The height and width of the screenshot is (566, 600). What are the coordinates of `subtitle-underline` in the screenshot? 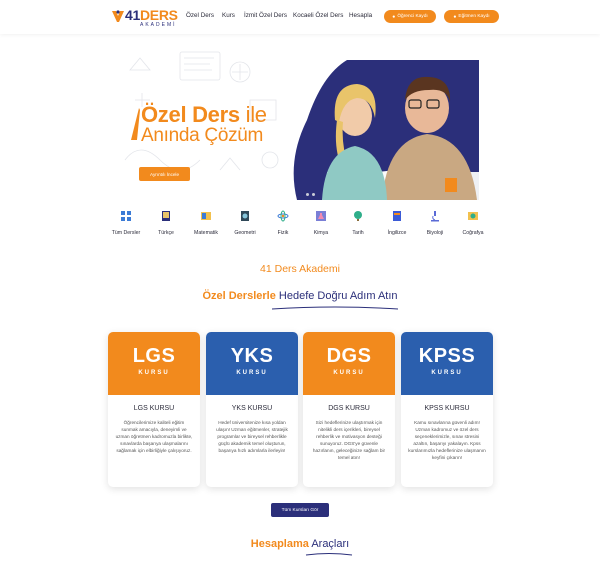 It's located at (335, 308).